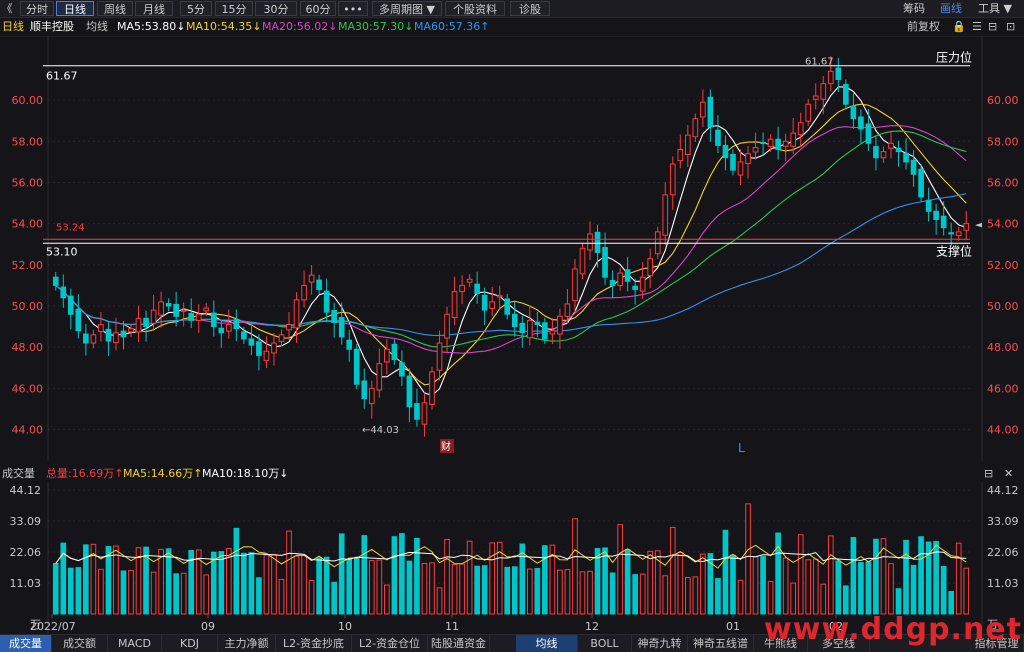  What do you see at coordinates (353, 8) in the screenshot?
I see `period-tab-8: •••` at bounding box center [353, 8].